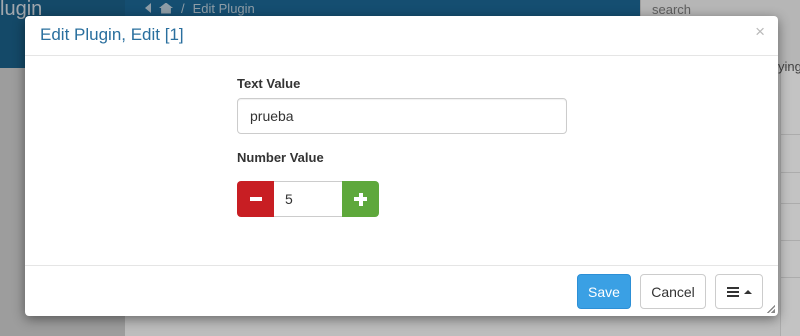 The image size is (800, 336). Describe the element at coordinates (604, 291) in the screenshot. I see `save-button: Save` at that location.